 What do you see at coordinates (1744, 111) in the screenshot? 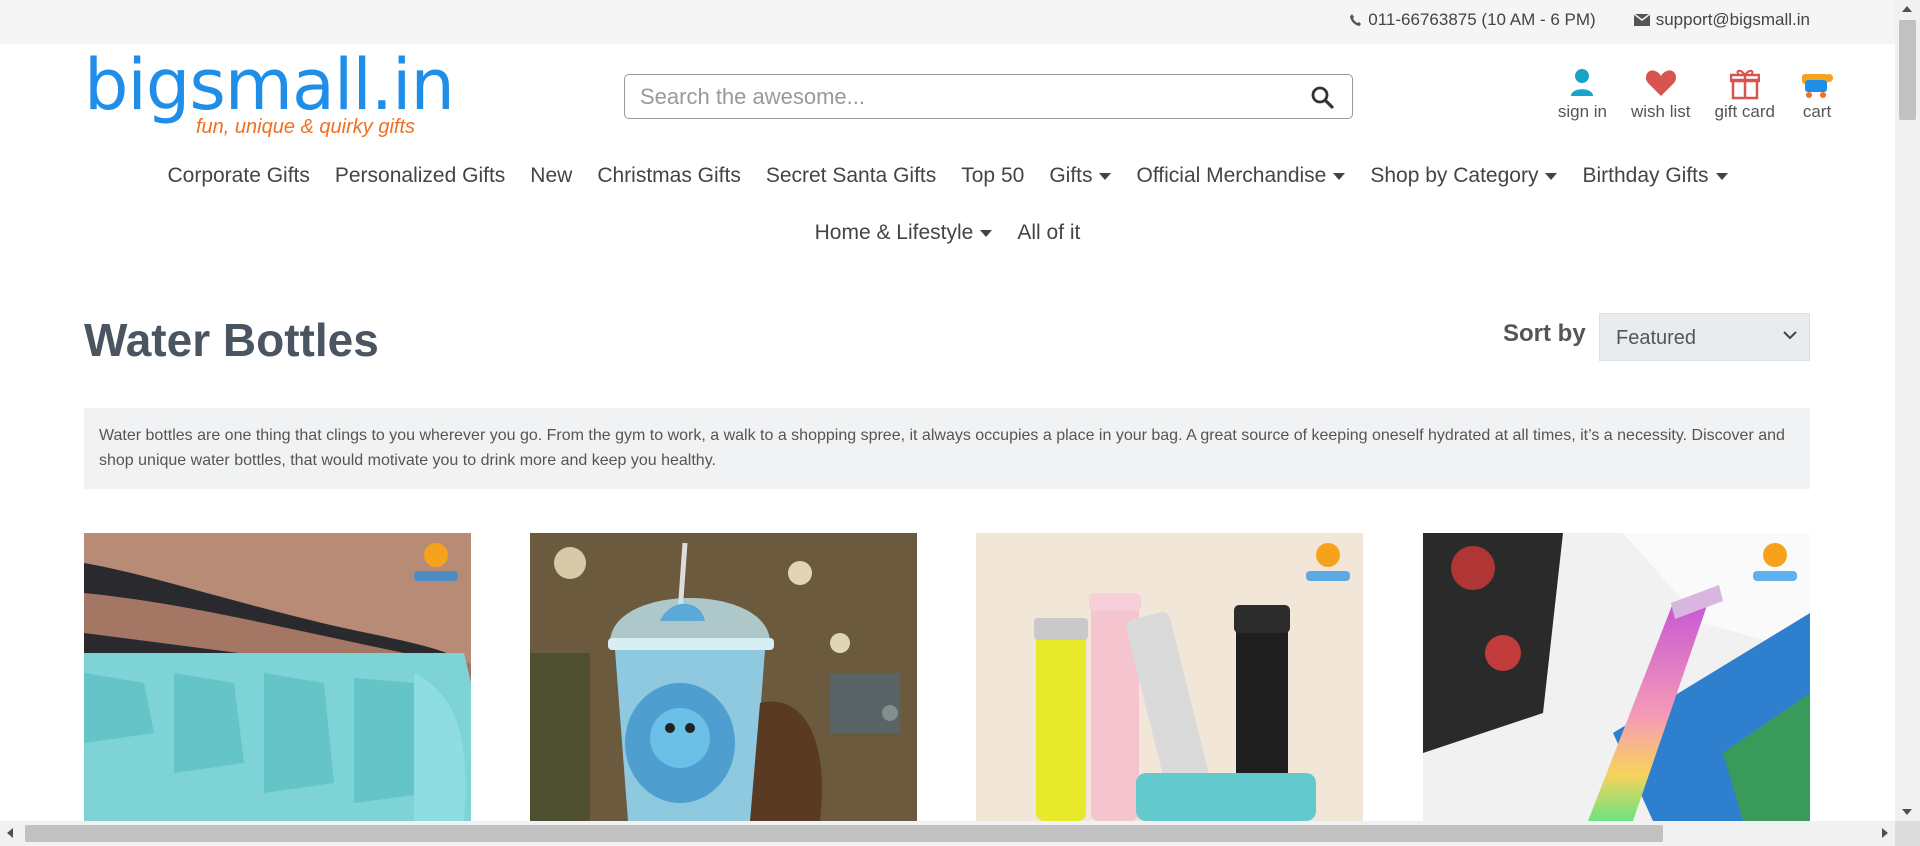
I see `gift-card-label: gift card` at bounding box center [1744, 111].